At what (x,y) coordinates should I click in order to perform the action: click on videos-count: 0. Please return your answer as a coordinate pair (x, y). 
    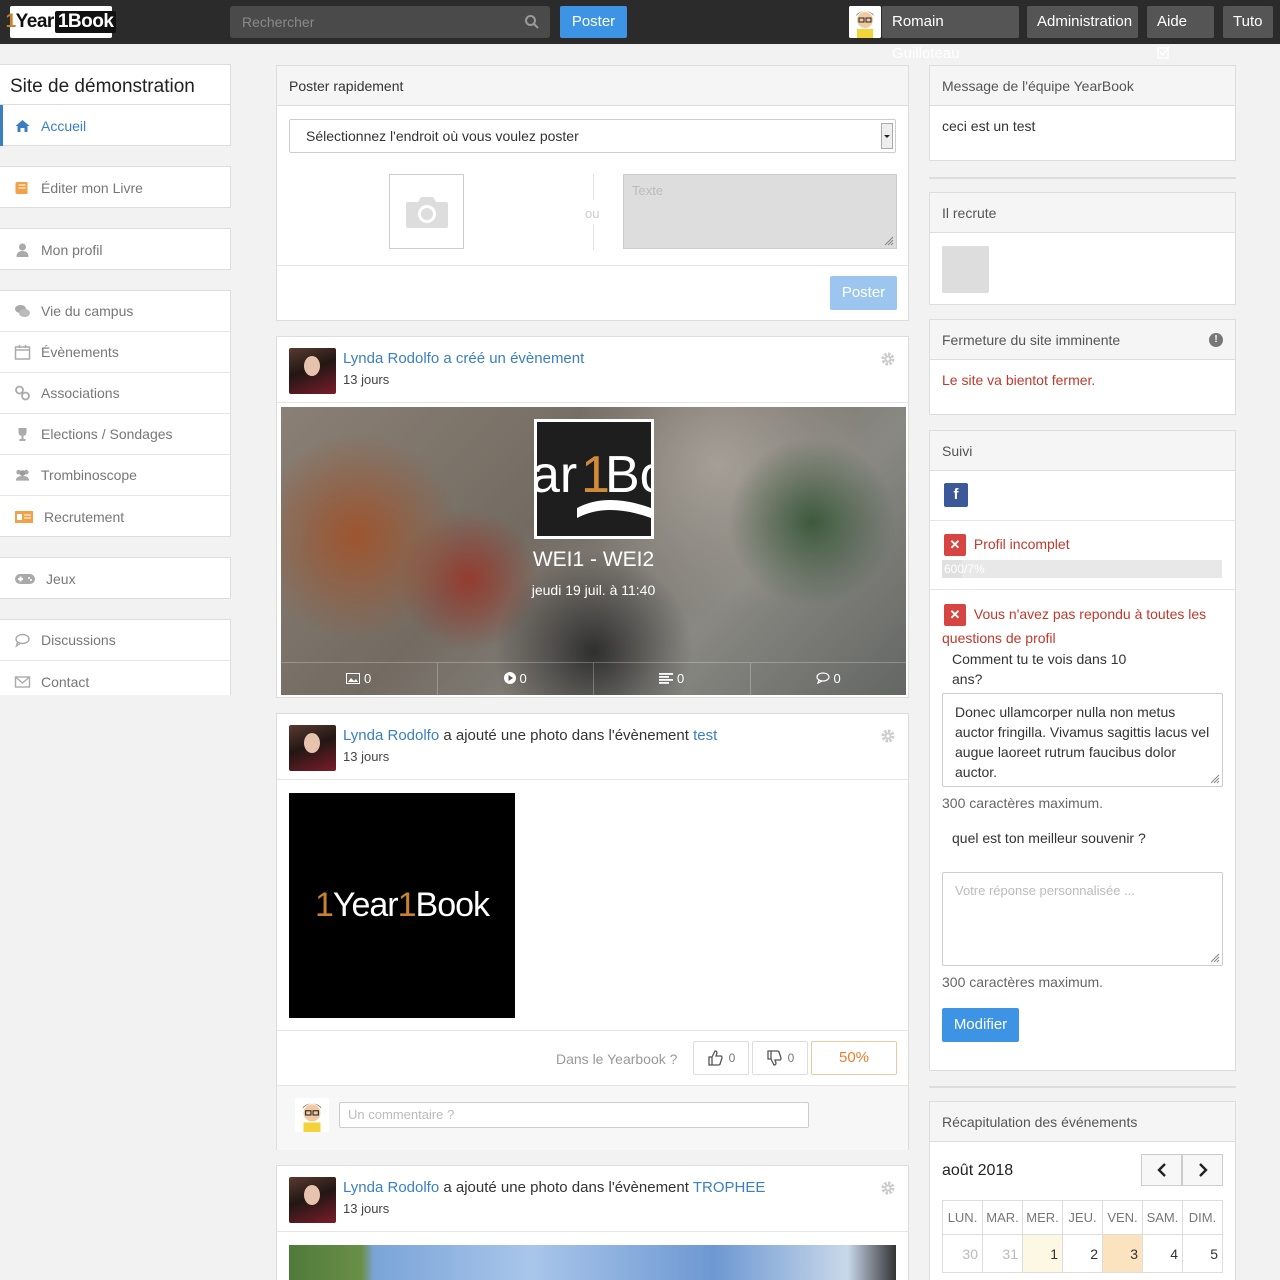
    Looking at the image, I should click on (516, 679).